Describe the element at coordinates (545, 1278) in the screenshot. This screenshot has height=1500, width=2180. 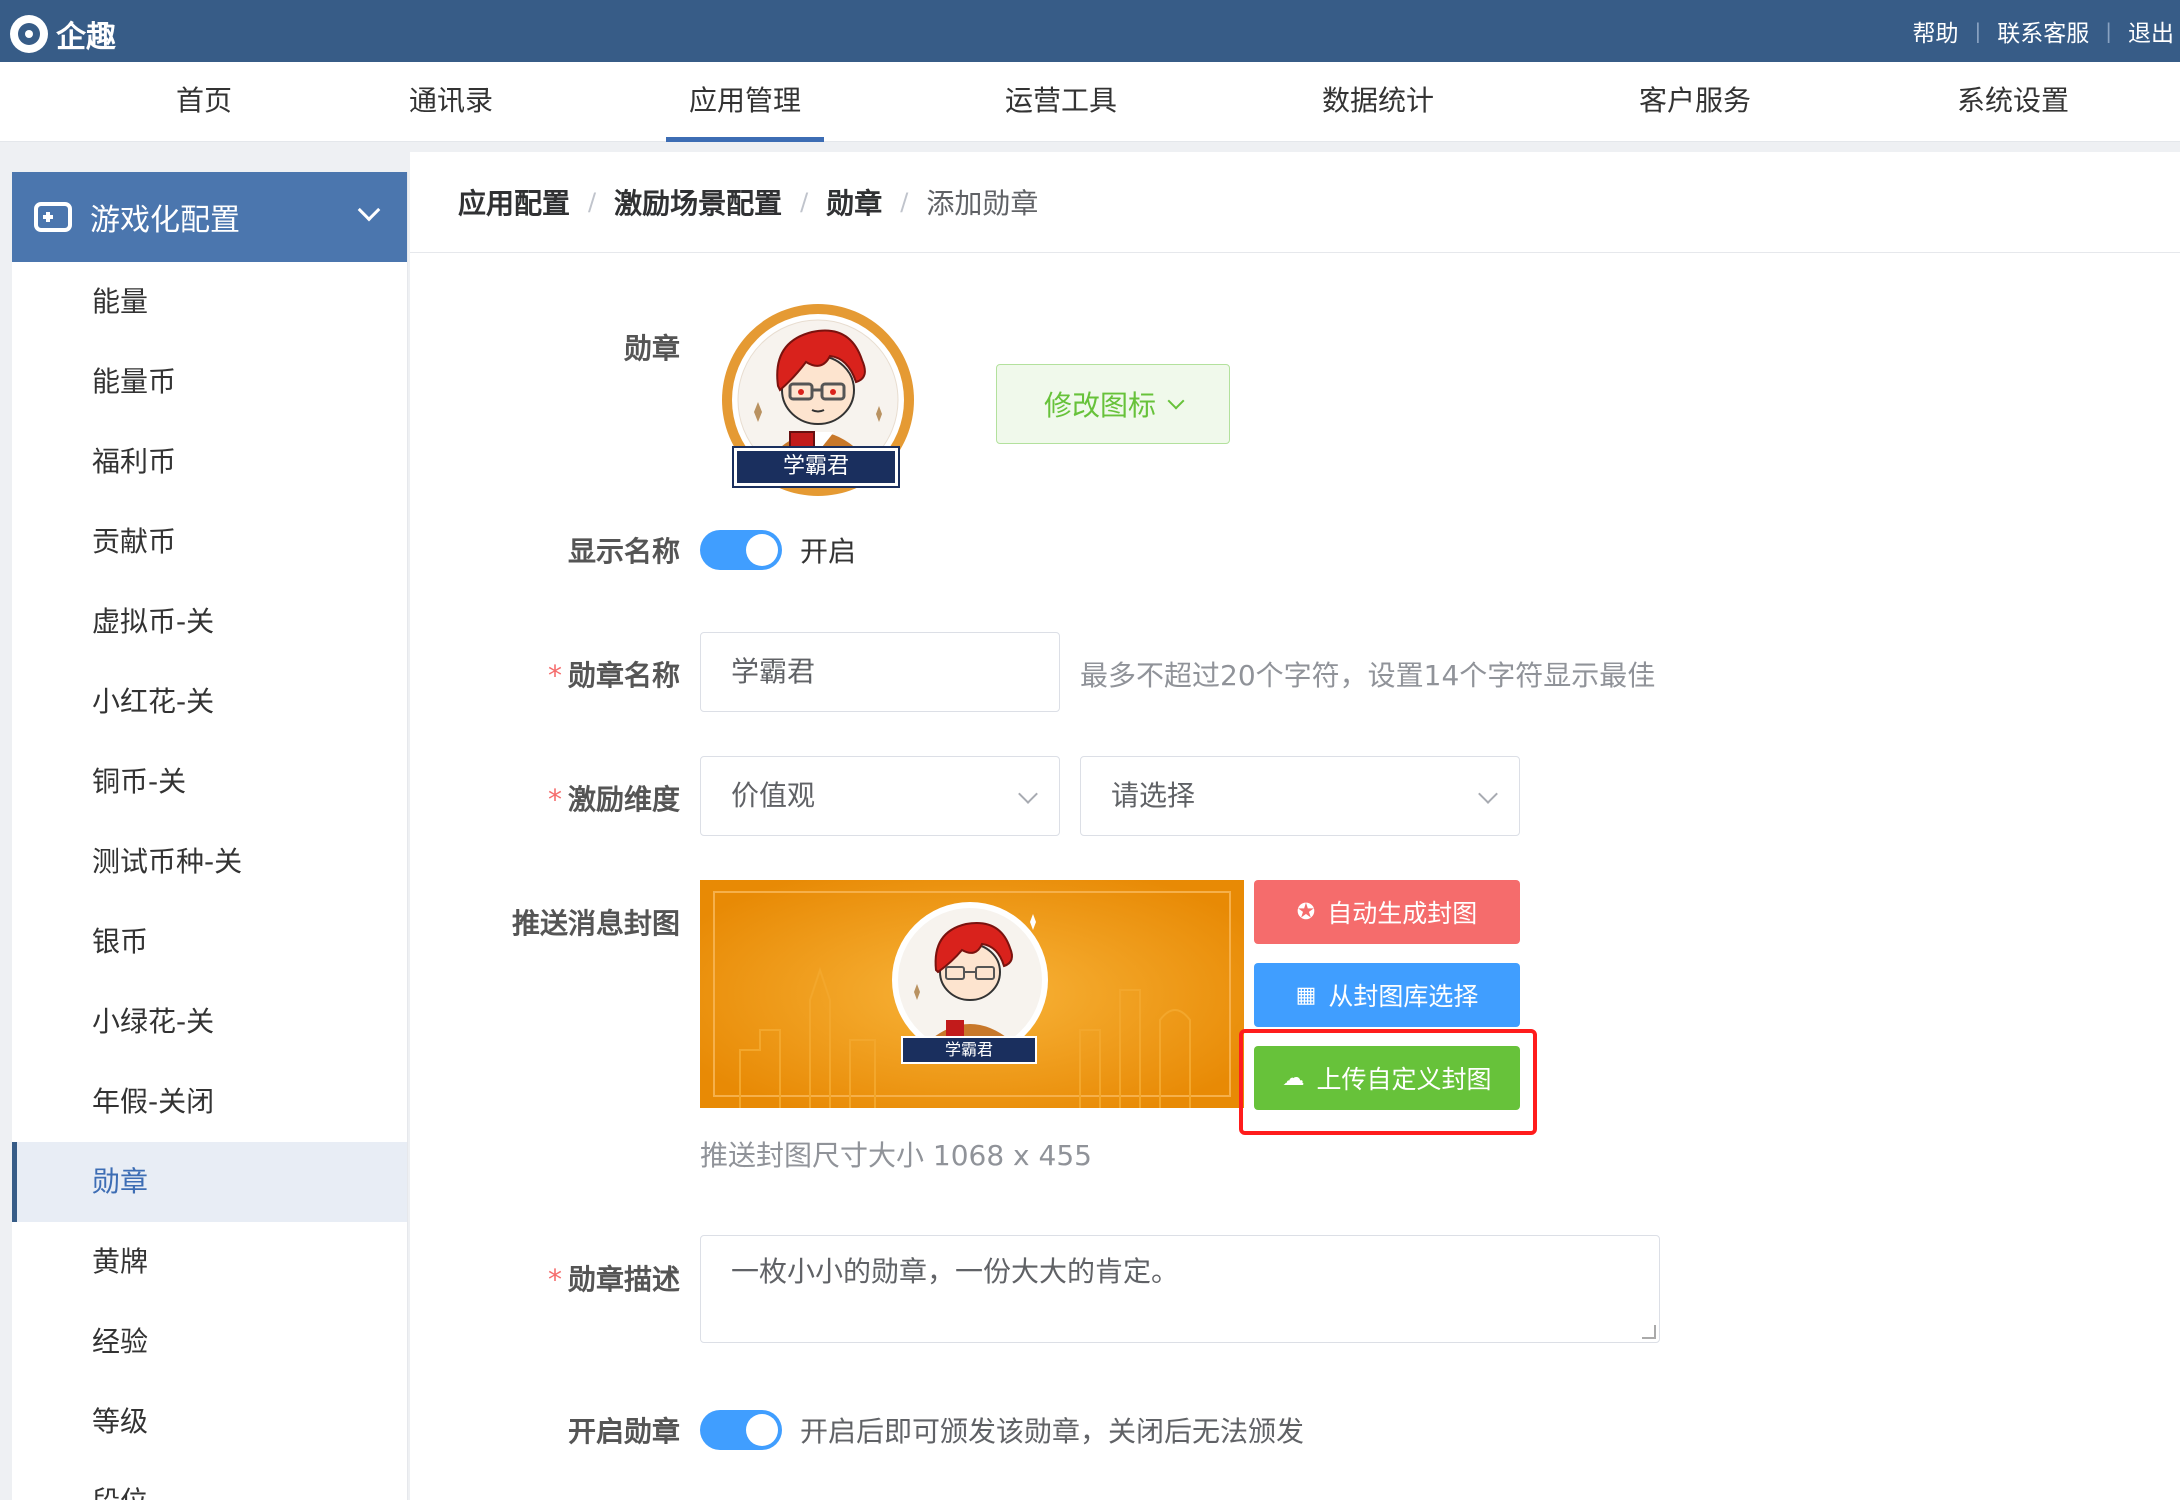
I see `description-label: * 勋章描述` at that location.